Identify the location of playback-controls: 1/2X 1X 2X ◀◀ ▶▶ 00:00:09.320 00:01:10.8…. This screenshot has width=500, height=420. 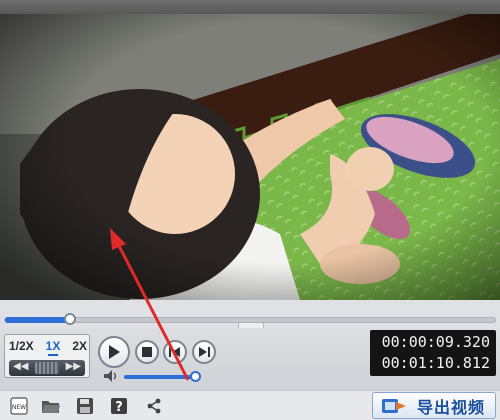
(250, 359).